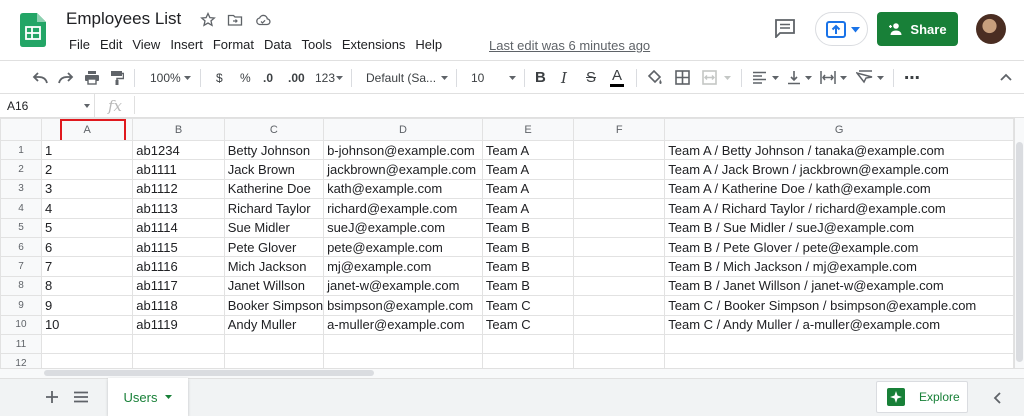 This screenshot has width=1024, height=416. Describe the element at coordinates (403, 208) in the screenshot. I see `cell-d4: richard@example.com` at that location.